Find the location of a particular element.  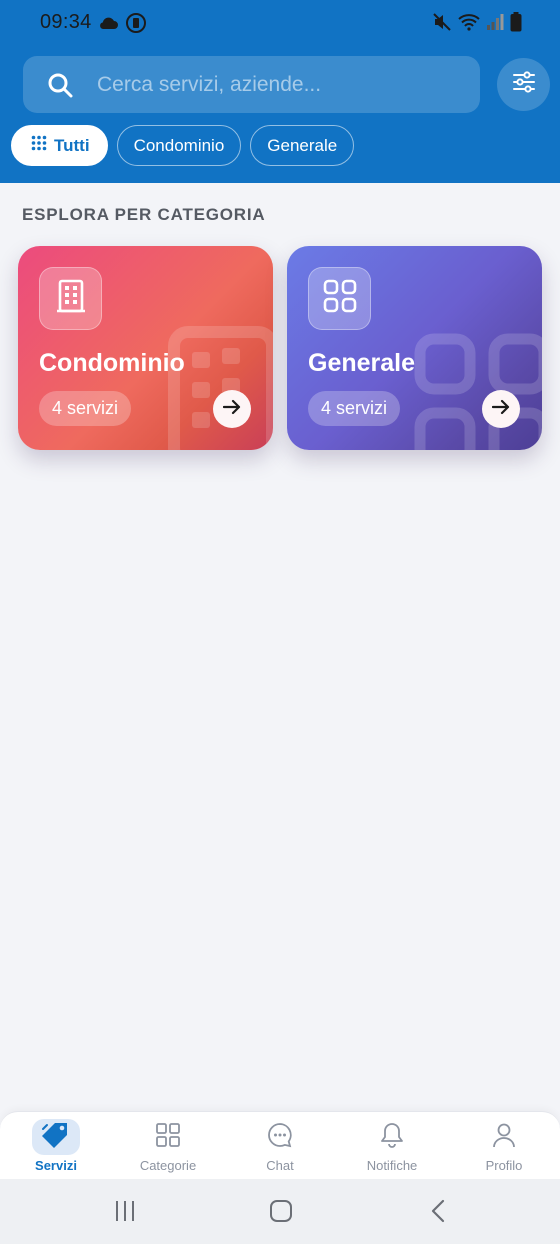

category-card-generale: Generale 4 servizi is located at coordinates (414, 348).